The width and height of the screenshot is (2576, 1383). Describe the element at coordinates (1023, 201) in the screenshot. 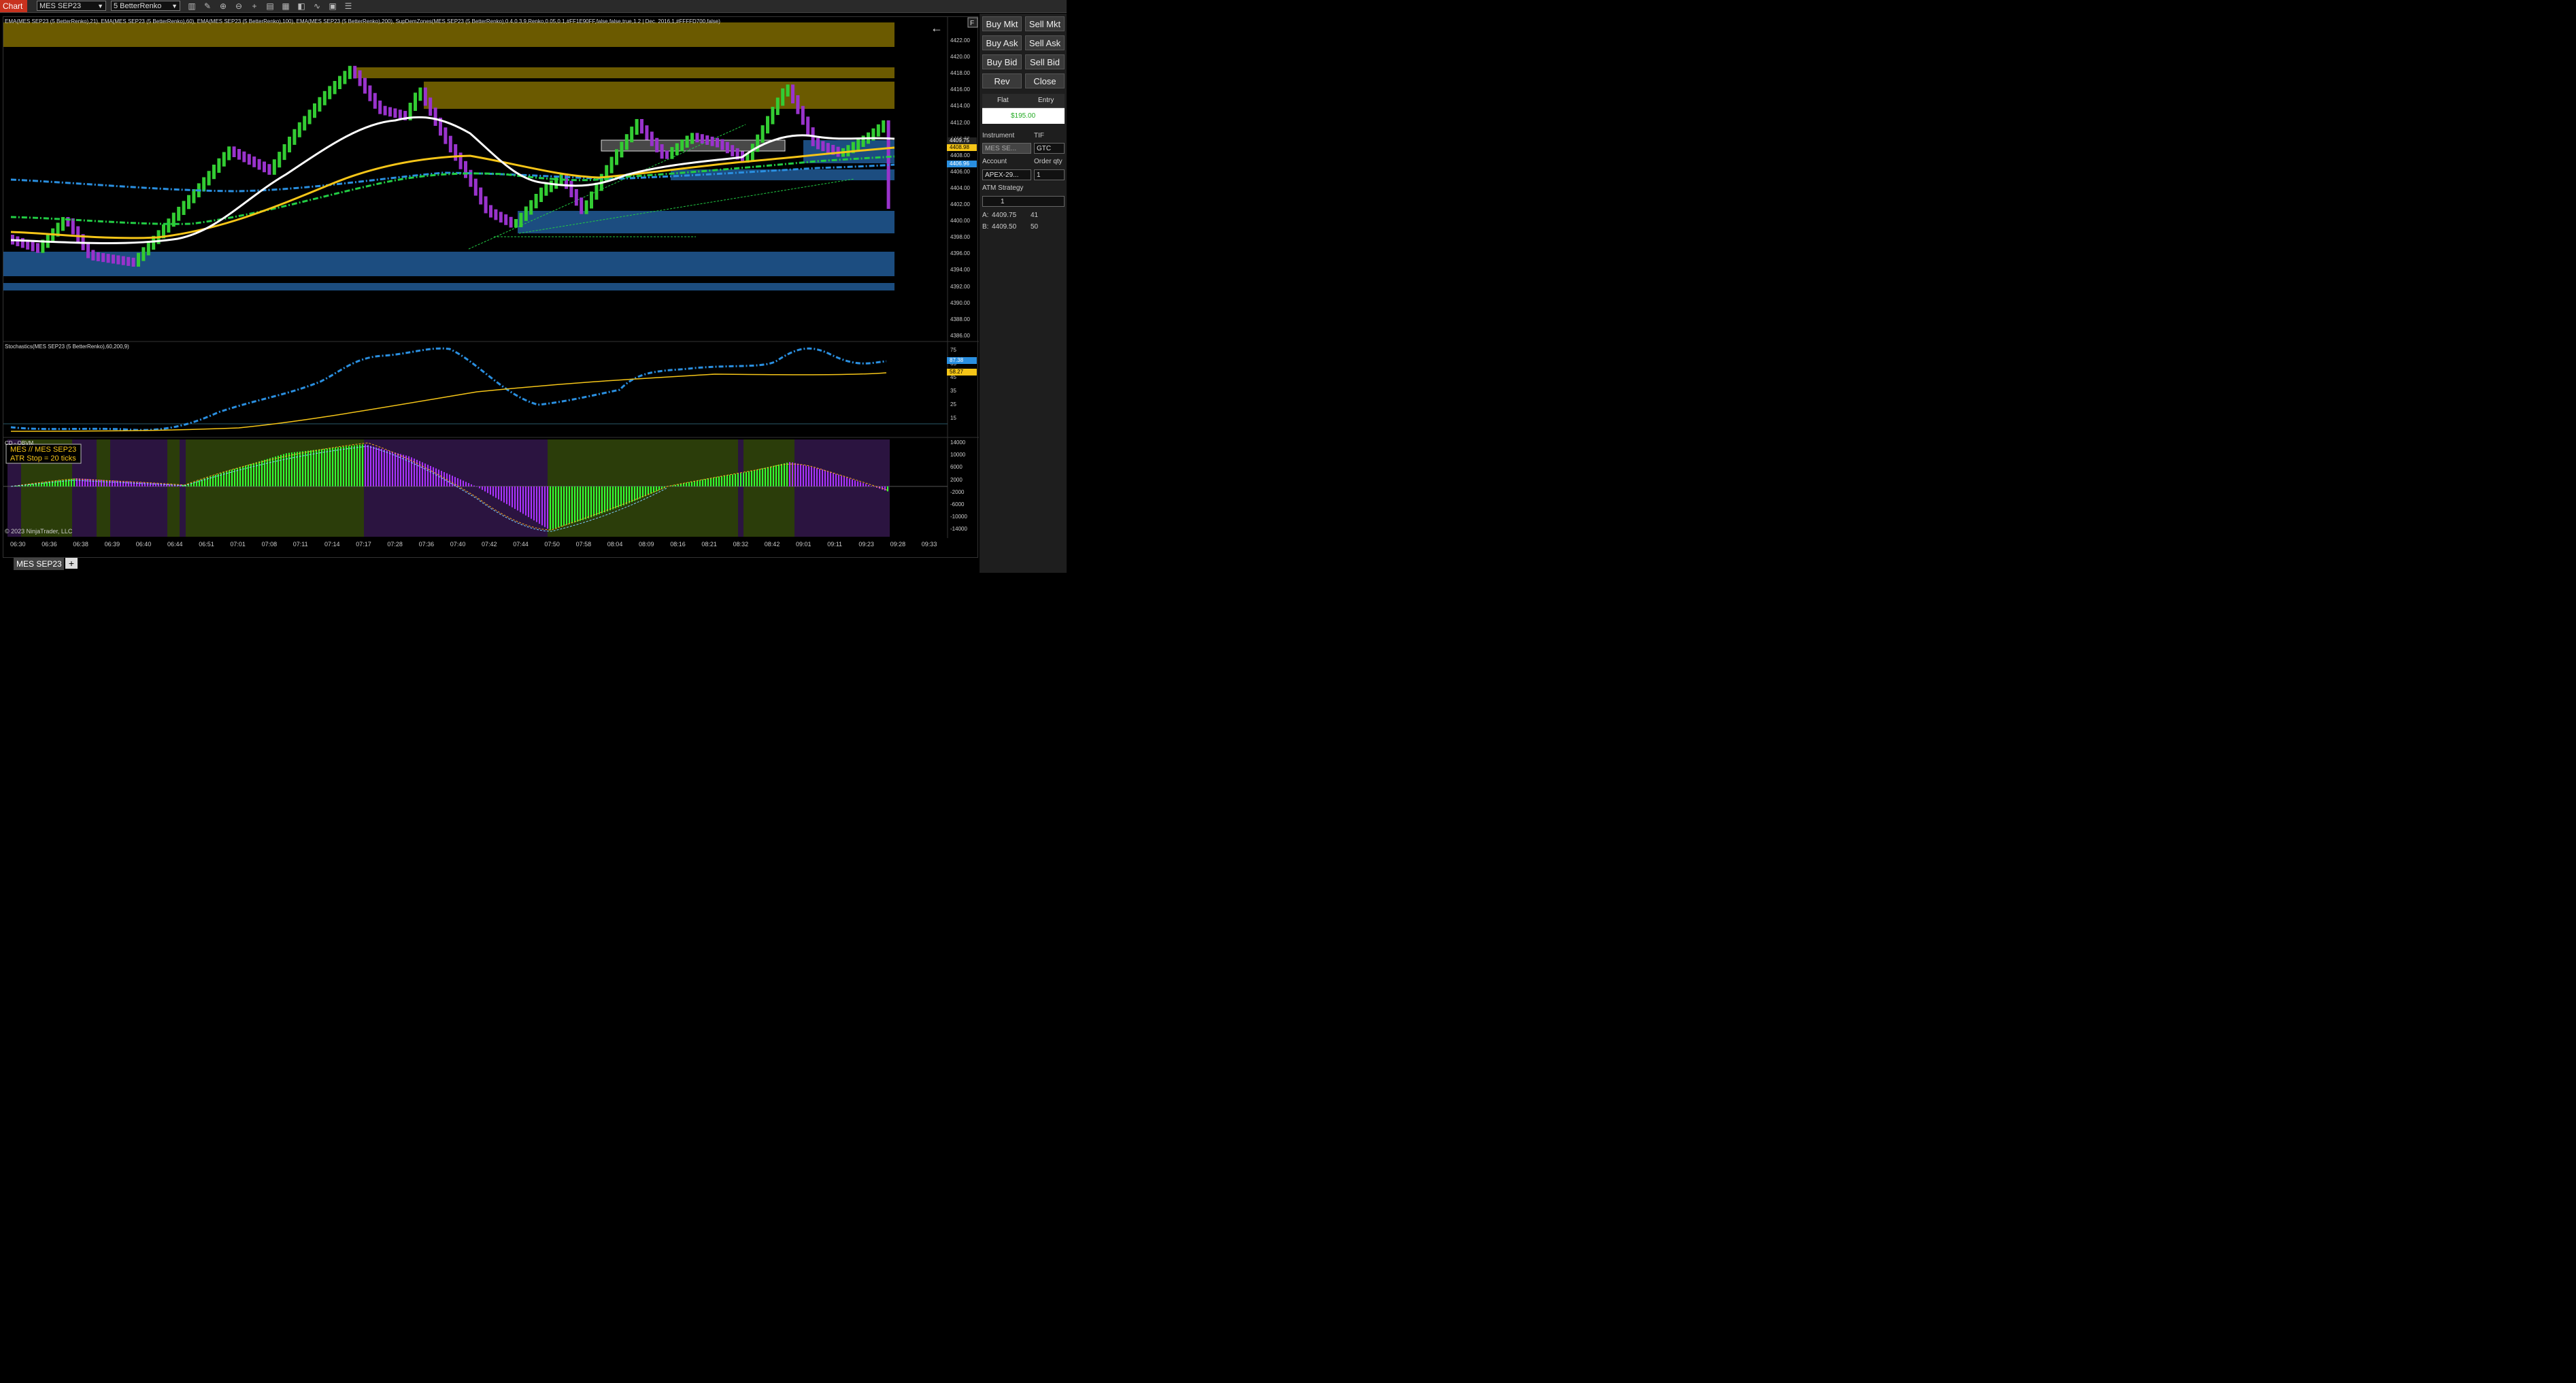

I see `atm-strategy-select: 1` at that location.